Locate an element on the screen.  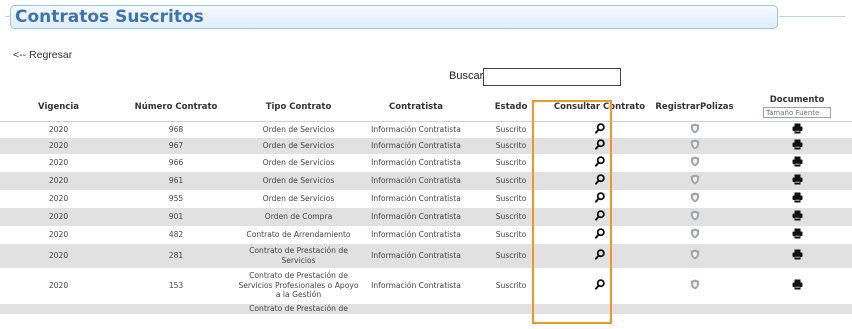
cell-contratista is located at coordinates (416, 308).